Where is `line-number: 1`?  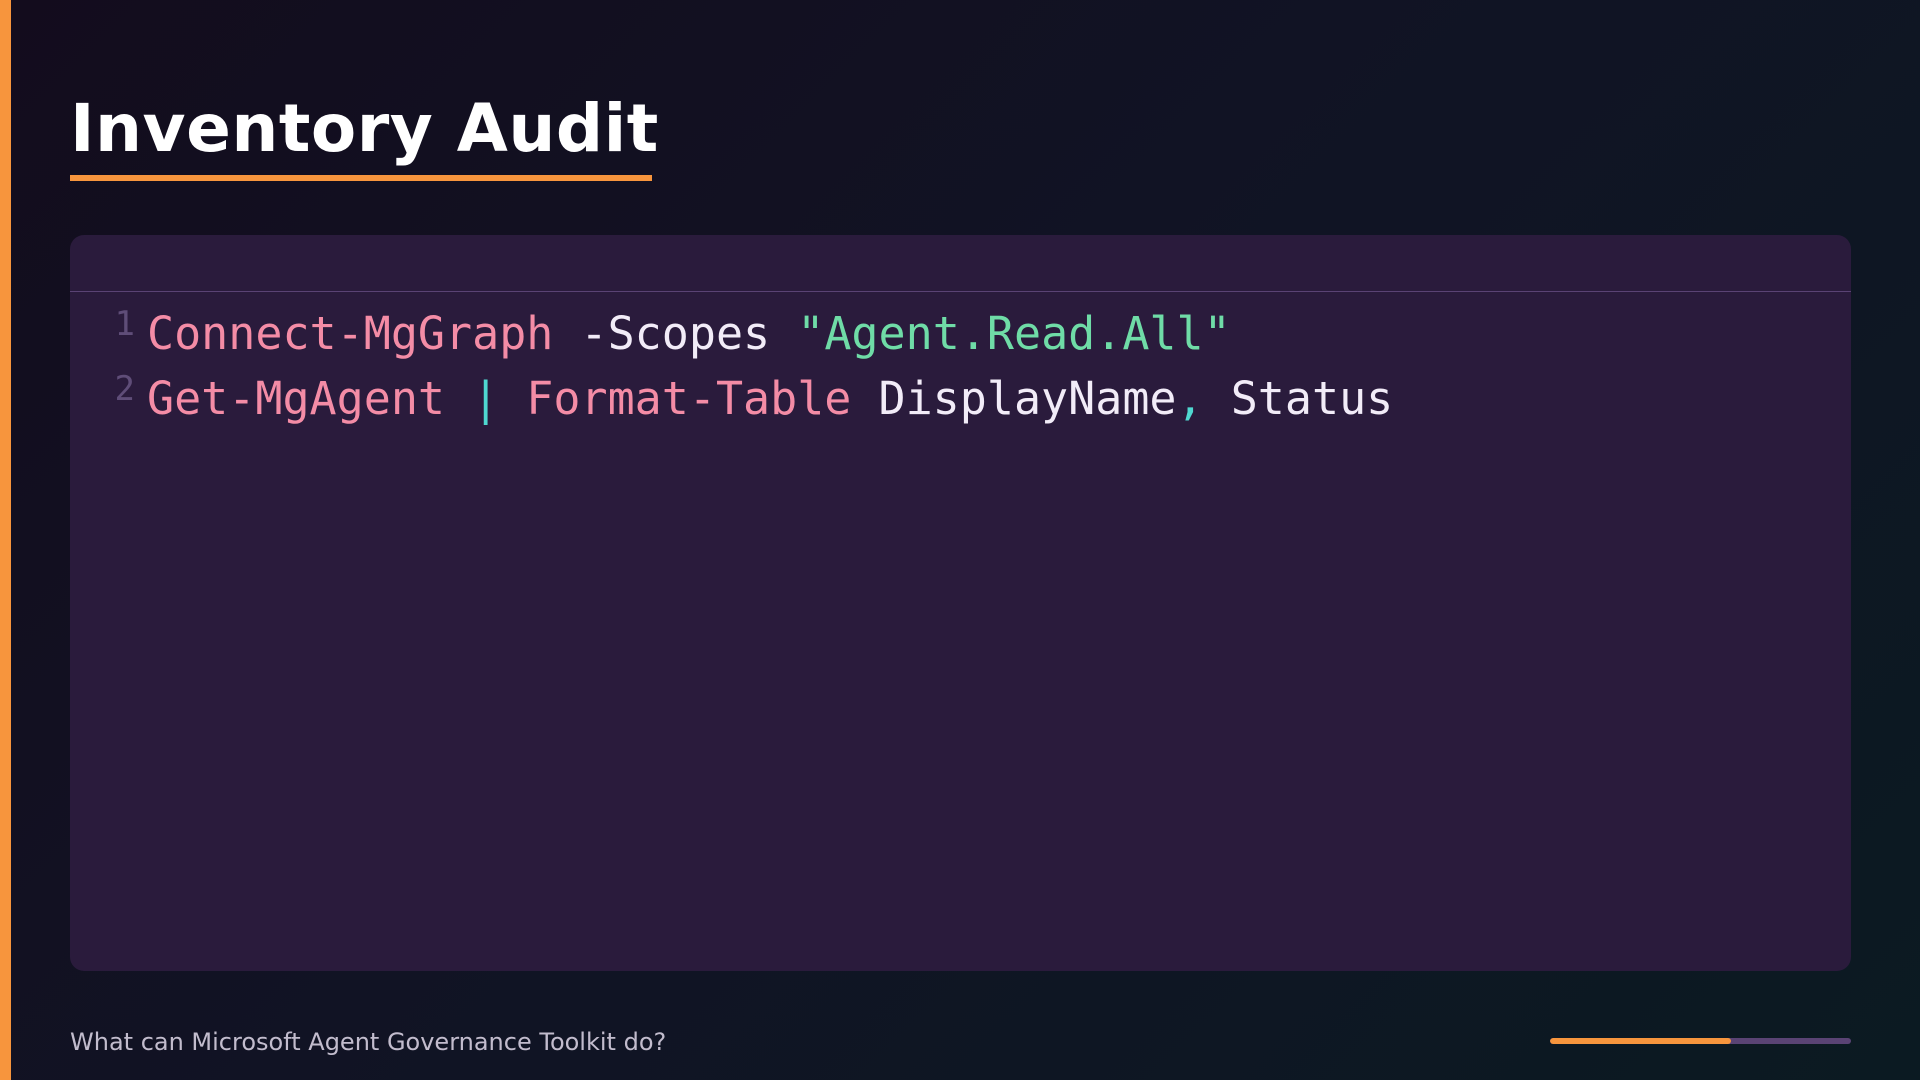 line-number: 1 is located at coordinates (124, 324).